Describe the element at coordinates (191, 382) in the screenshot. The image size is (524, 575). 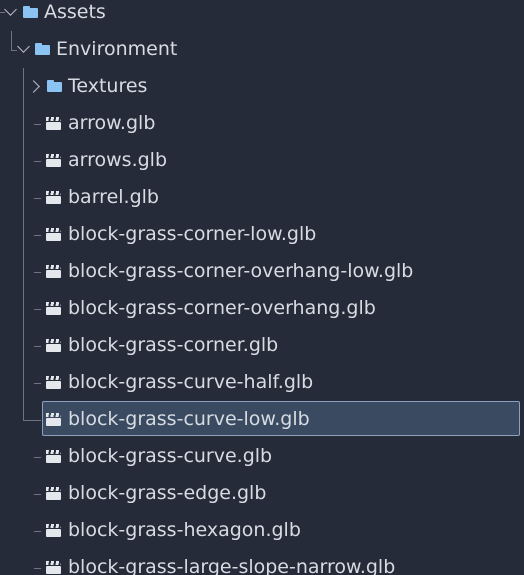
I see `file-label: block-grass-curve-half.glb` at that location.